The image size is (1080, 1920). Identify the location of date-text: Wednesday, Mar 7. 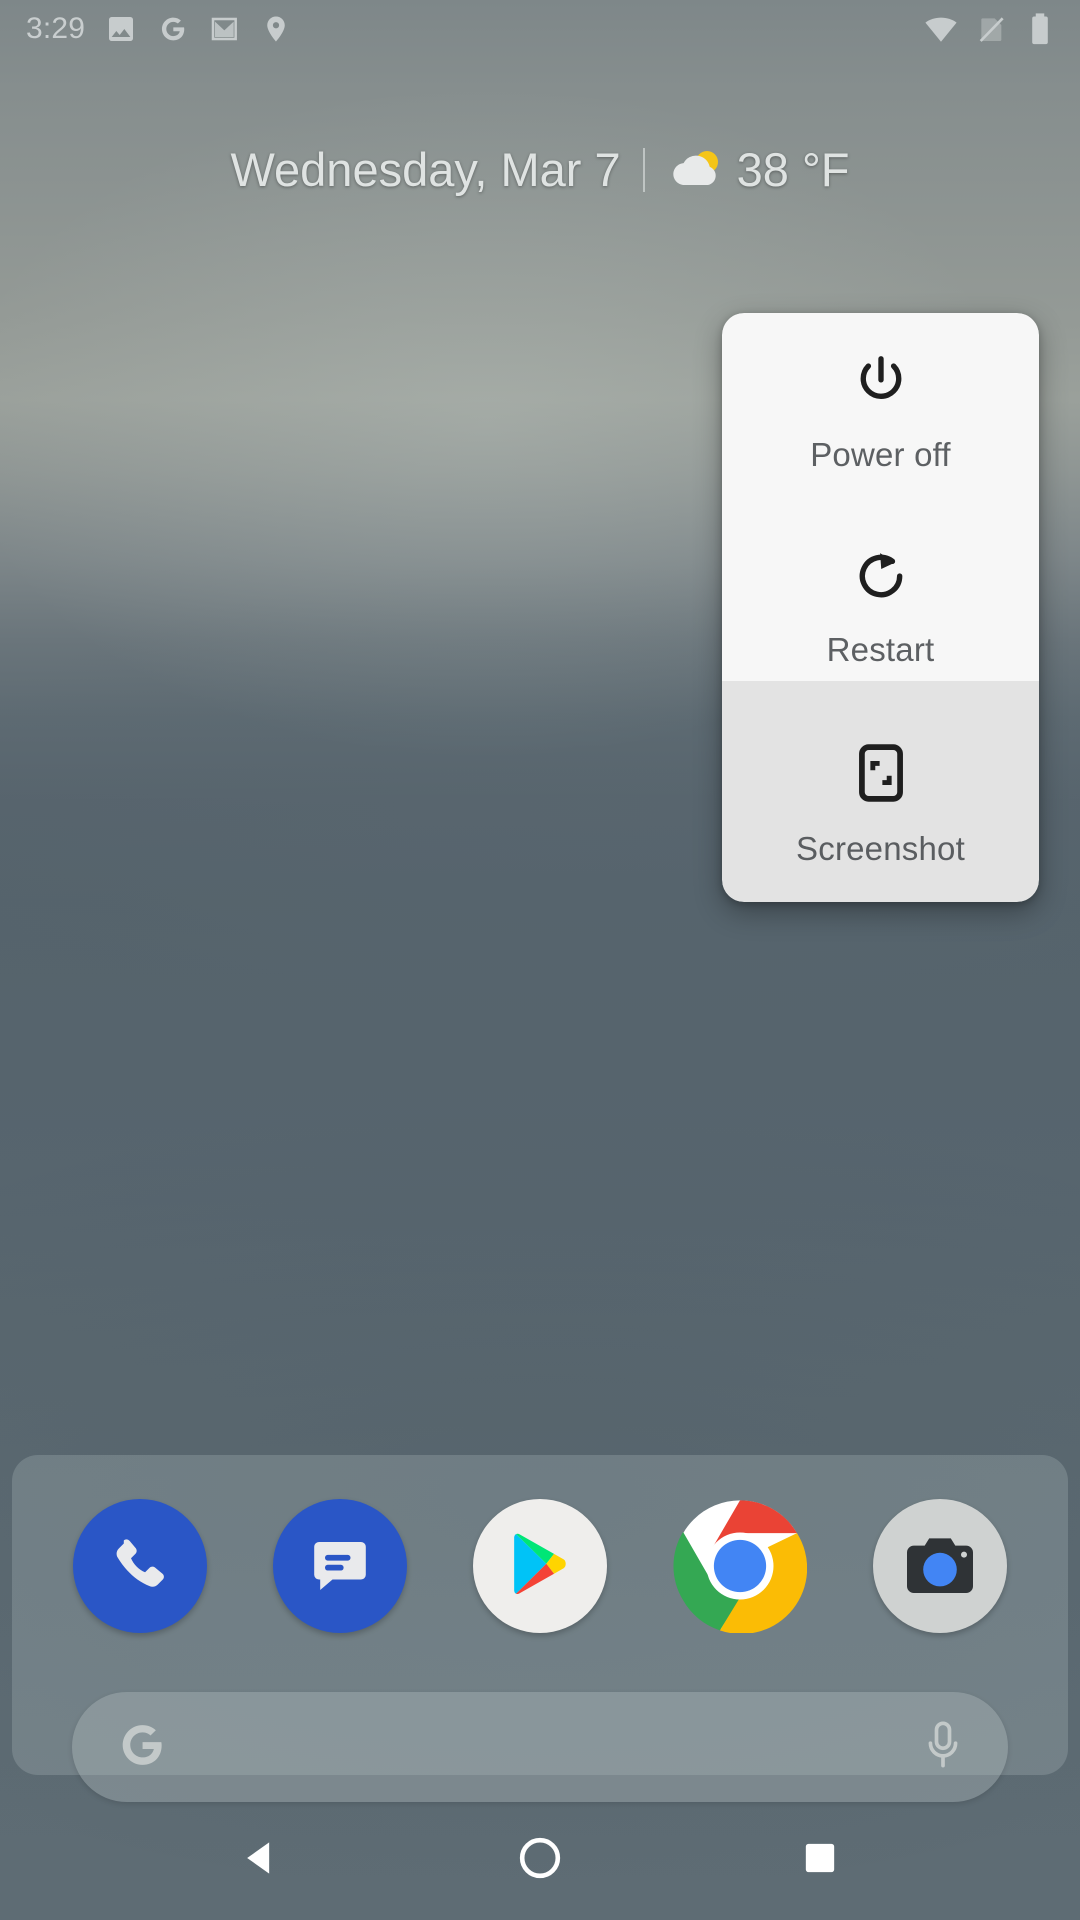
(426, 169).